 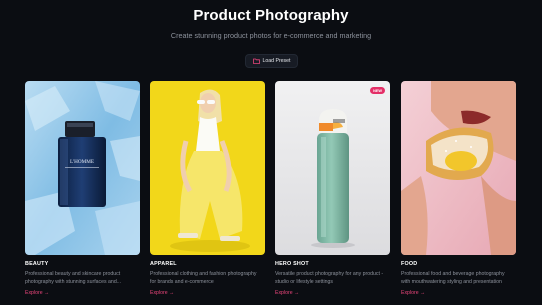 What do you see at coordinates (207, 168) in the screenshot?
I see `apparel-image` at bounding box center [207, 168].